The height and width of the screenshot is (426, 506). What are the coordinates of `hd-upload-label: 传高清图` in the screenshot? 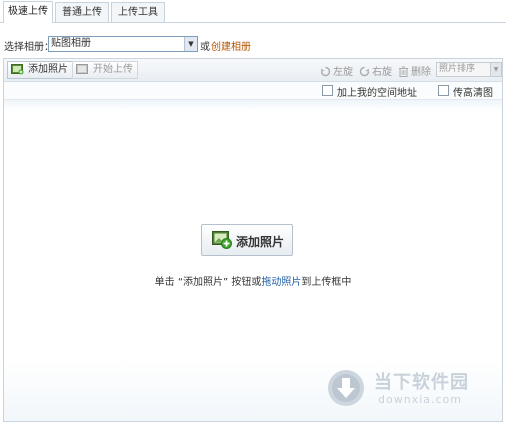 It's located at (473, 93).